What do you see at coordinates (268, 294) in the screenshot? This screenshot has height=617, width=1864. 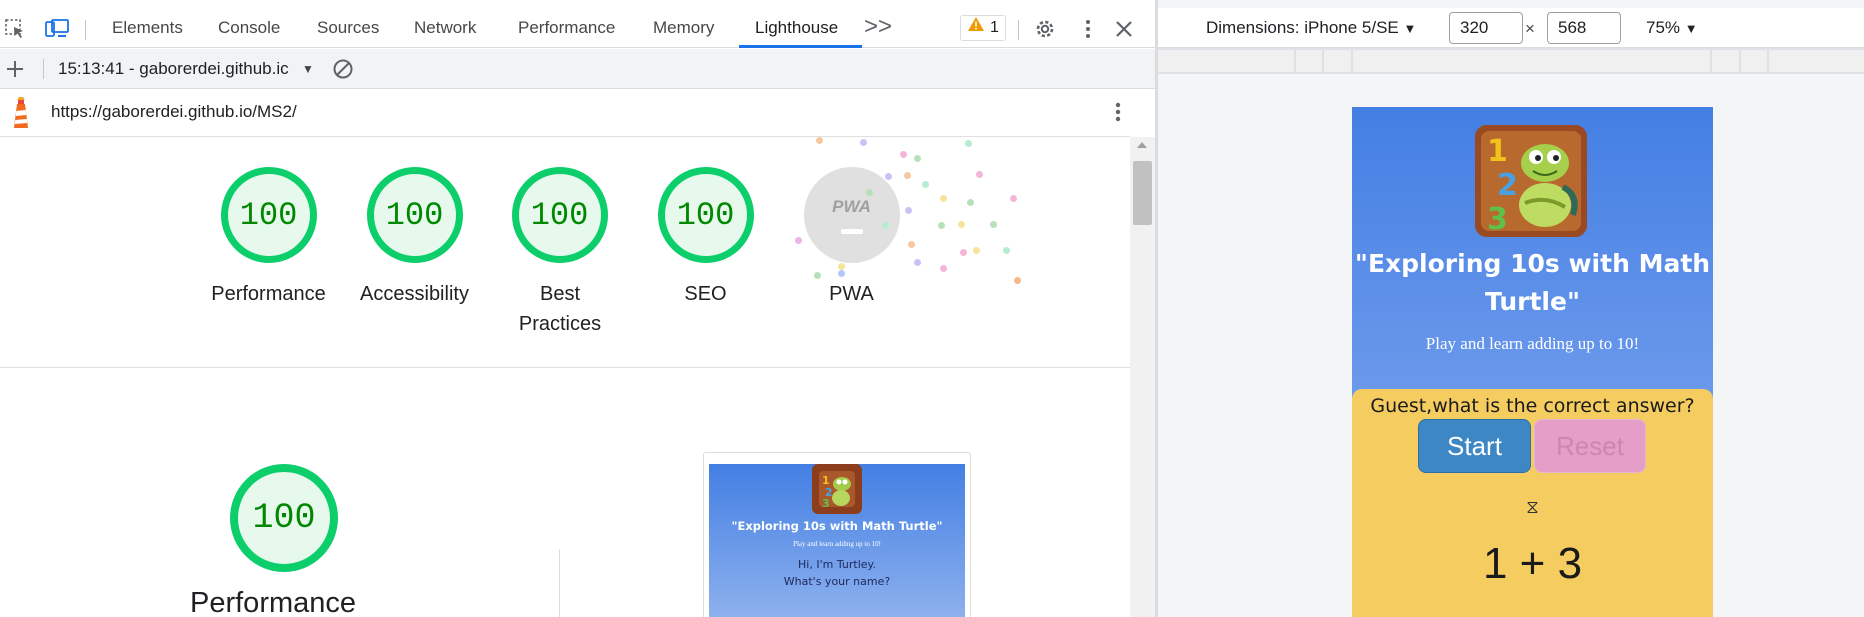 I see `category-label: Performance` at bounding box center [268, 294].